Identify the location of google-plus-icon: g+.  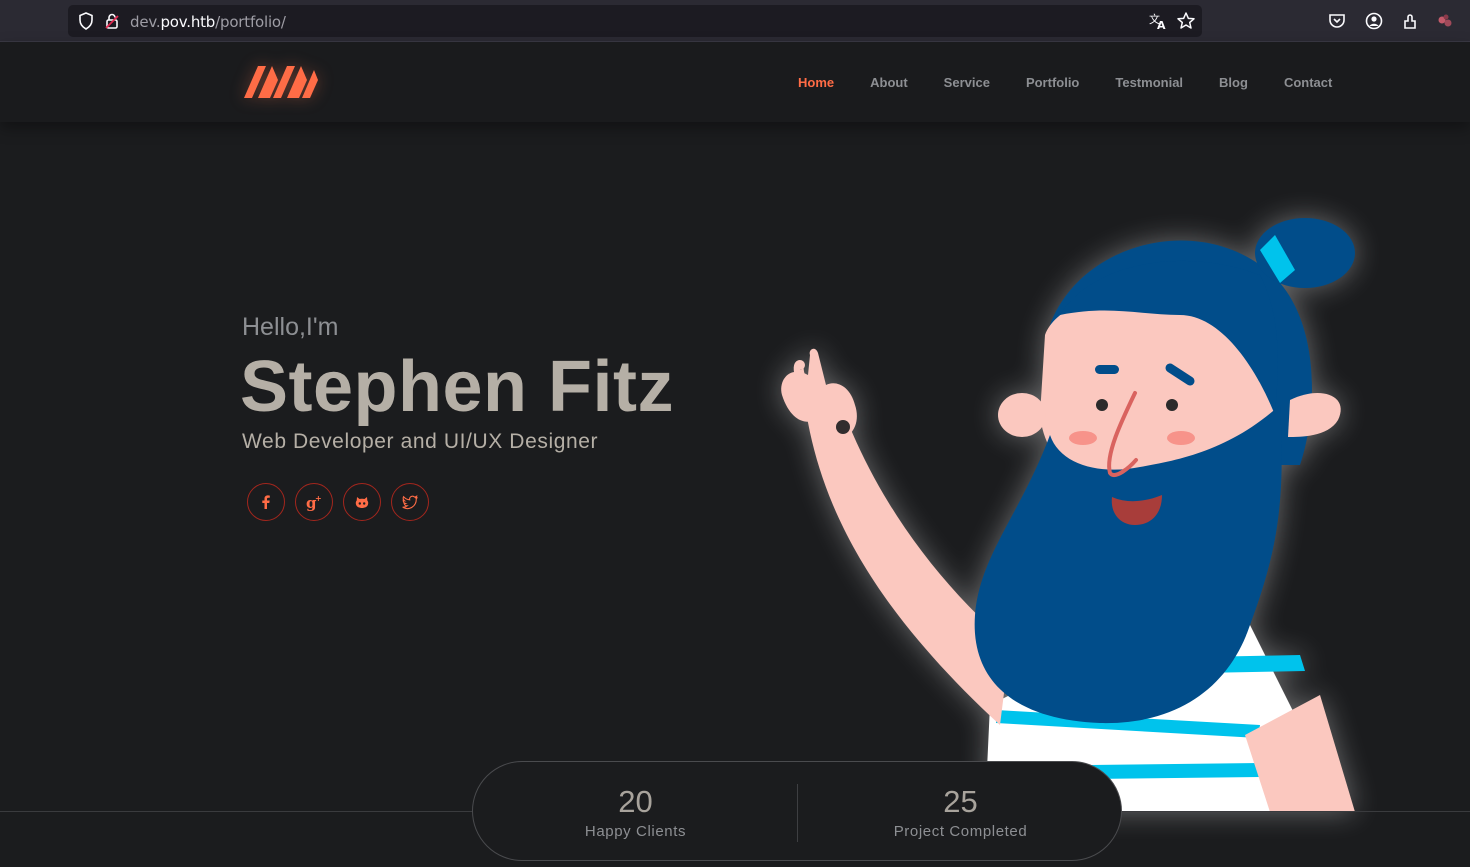
(314, 502).